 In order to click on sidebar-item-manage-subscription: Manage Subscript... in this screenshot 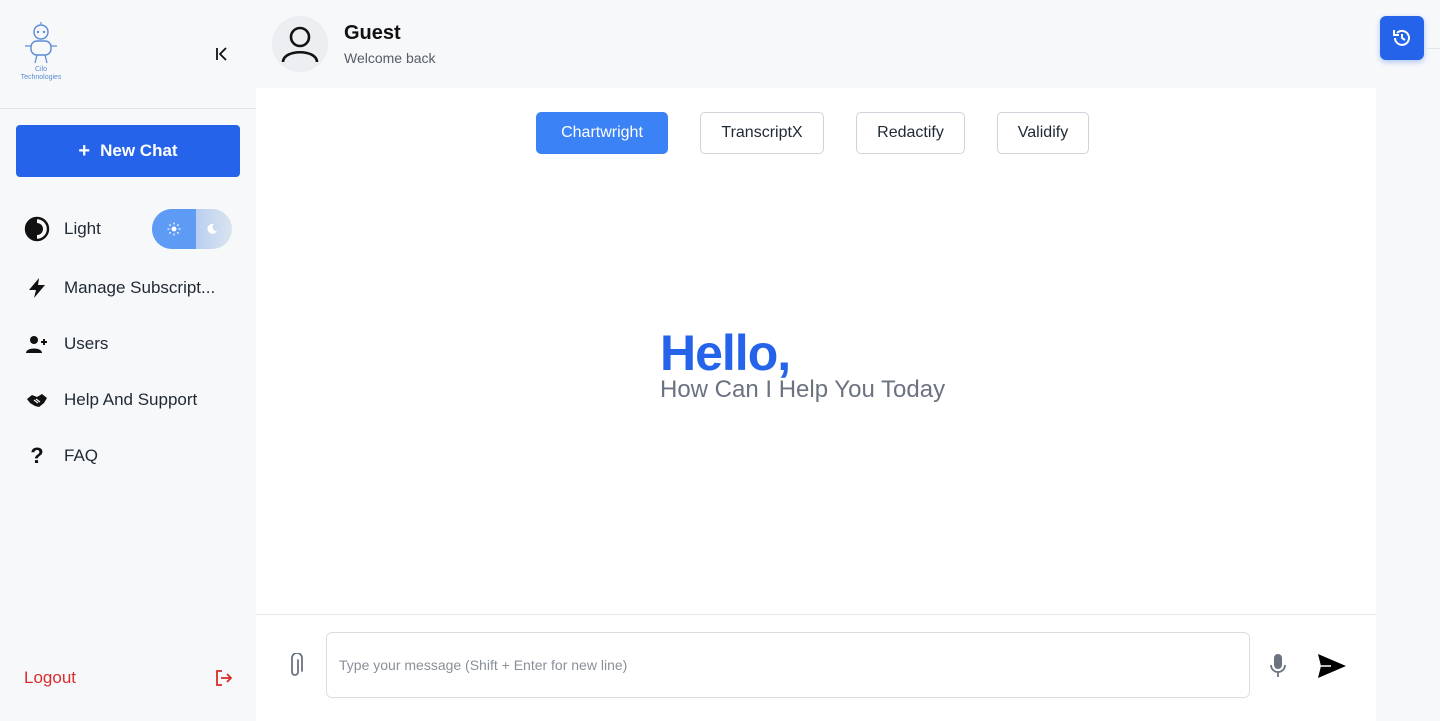, I will do `click(129, 288)`.